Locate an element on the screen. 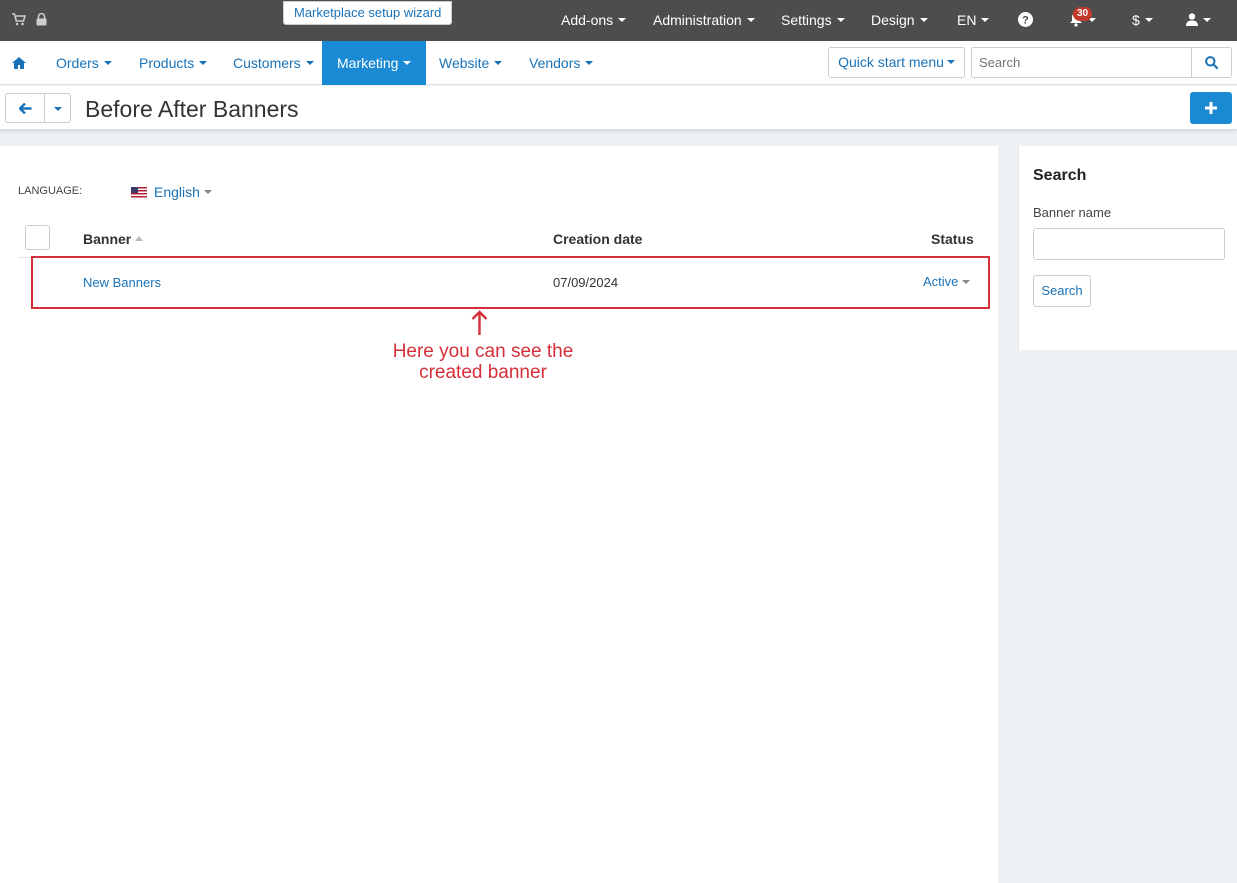 The height and width of the screenshot is (883, 1237). help-button: ? is located at coordinates (1025, 20).